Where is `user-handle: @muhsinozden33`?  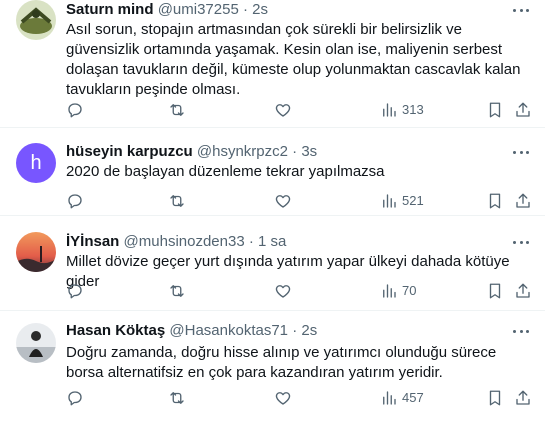 user-handle: @muhsinozden33 is located at coordinates (184, 241).